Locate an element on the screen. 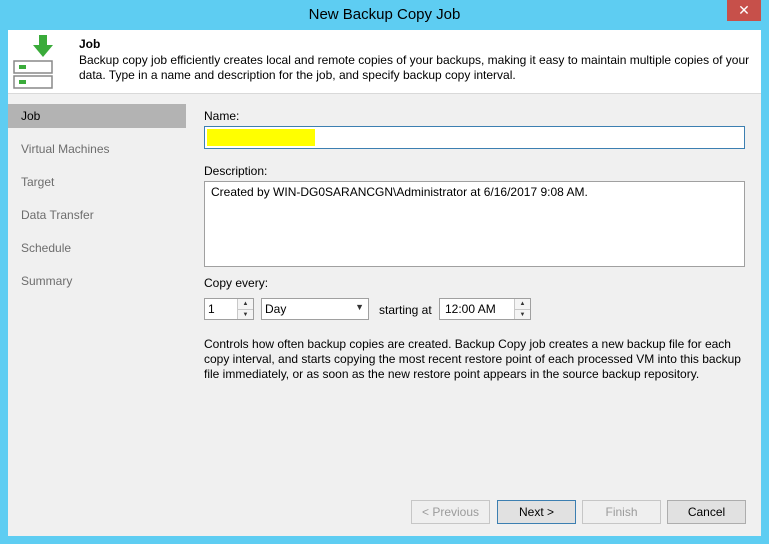  start-time-stepper-buttons: ▲ ▼ is located at coordinates (522, 309).